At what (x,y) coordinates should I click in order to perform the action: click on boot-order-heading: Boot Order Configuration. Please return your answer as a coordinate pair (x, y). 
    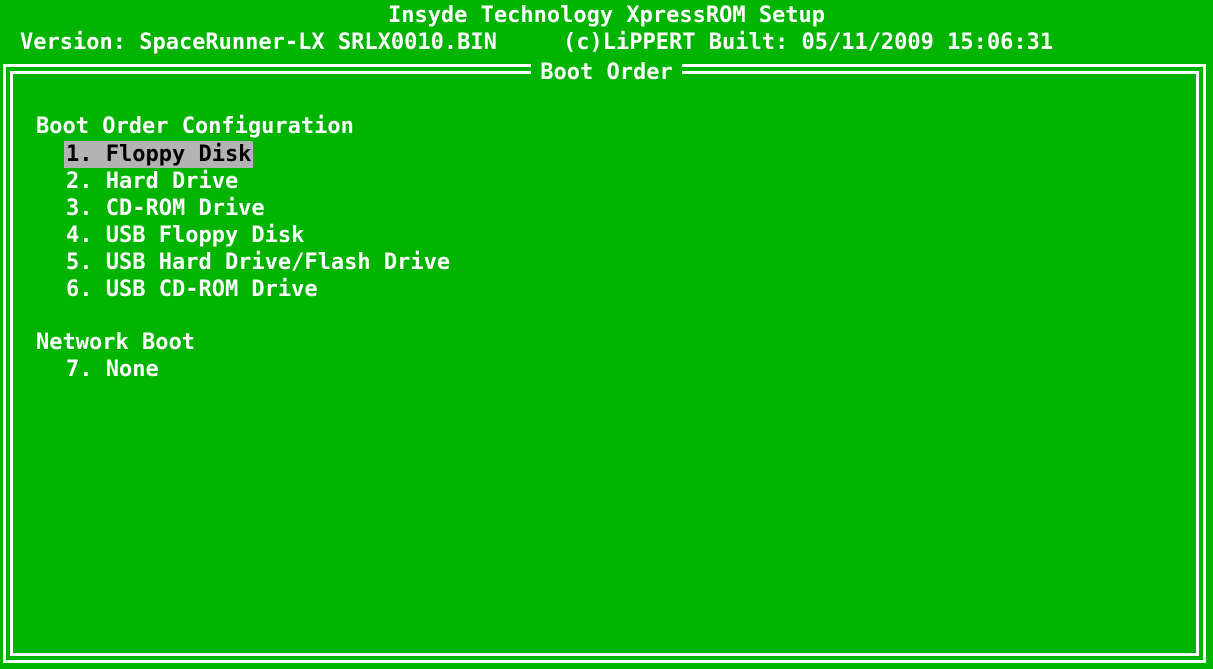
    Looking at the image, I should click on (195, 126).